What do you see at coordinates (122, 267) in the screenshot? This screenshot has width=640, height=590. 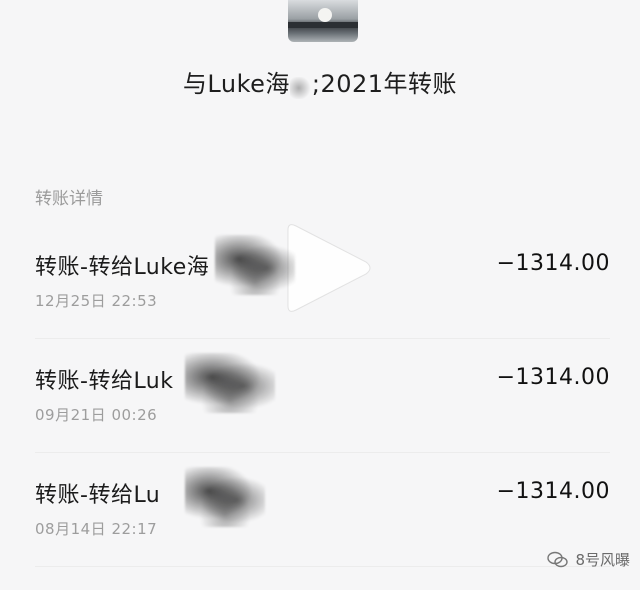 I see `transaction-title: 转账-转给Luke海` at bounding box center [122, 267].